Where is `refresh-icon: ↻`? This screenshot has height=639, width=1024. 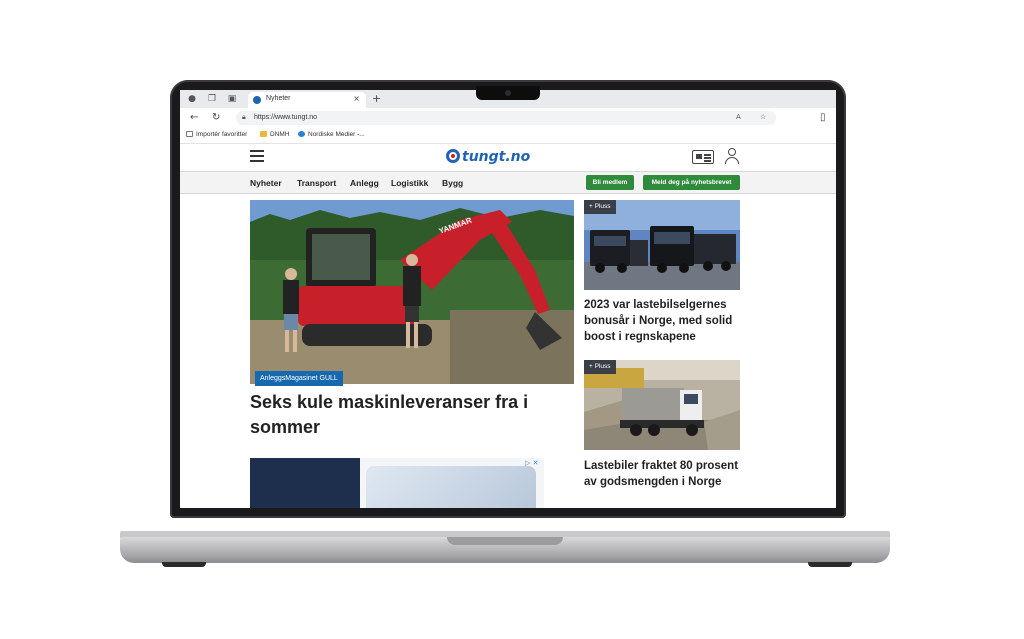
refresh-icon: ↻ is located at coordinates (216, 117).